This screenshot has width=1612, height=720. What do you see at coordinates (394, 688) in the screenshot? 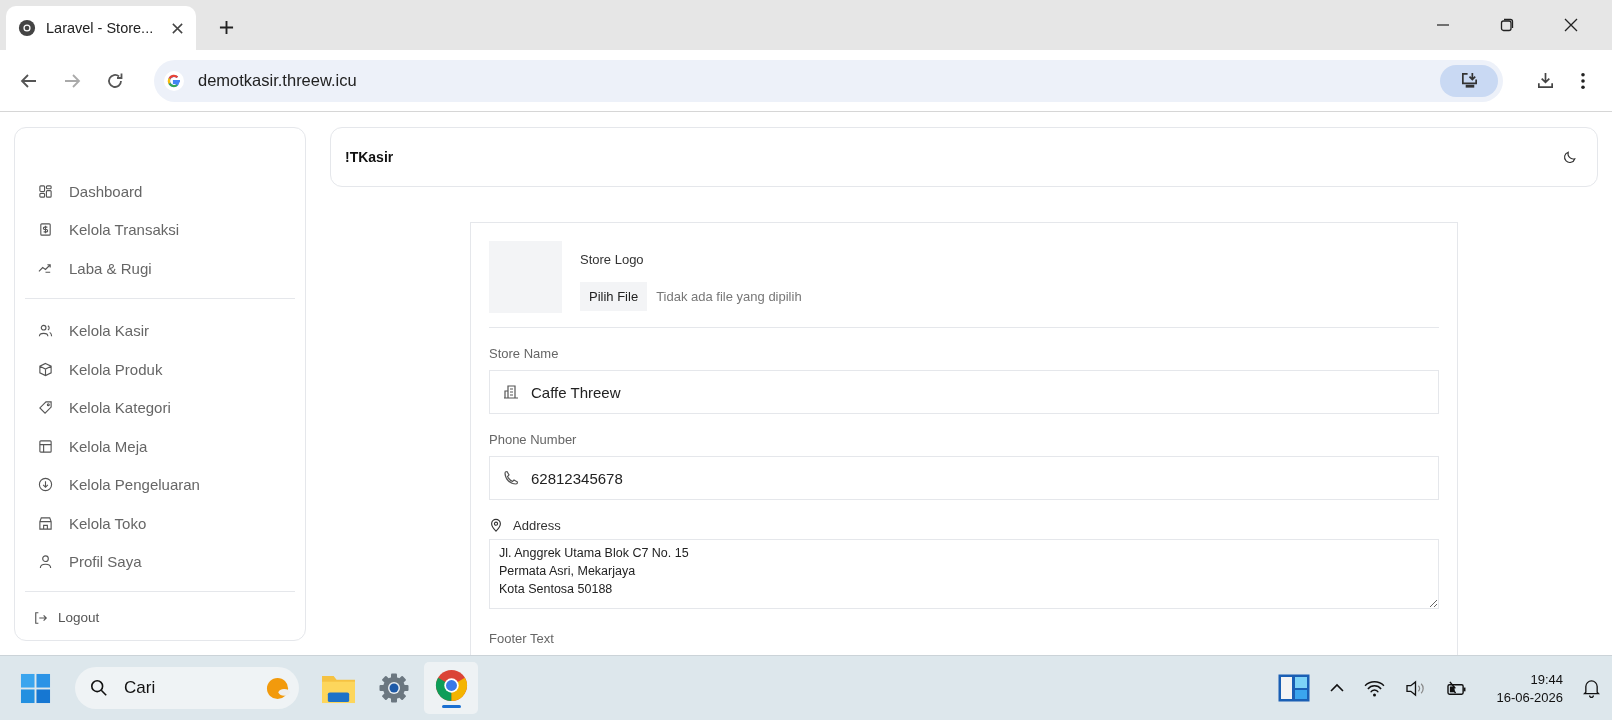
I see `settings-icon` at bounding box center [394, 688].